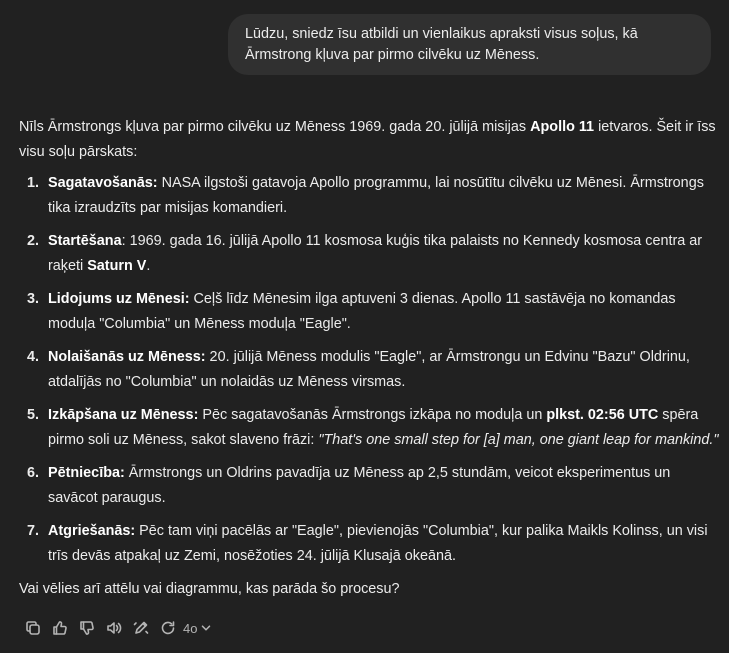 This screenshot has width=729, height=653. I want to click on regenerate-button, so click(167, 628).